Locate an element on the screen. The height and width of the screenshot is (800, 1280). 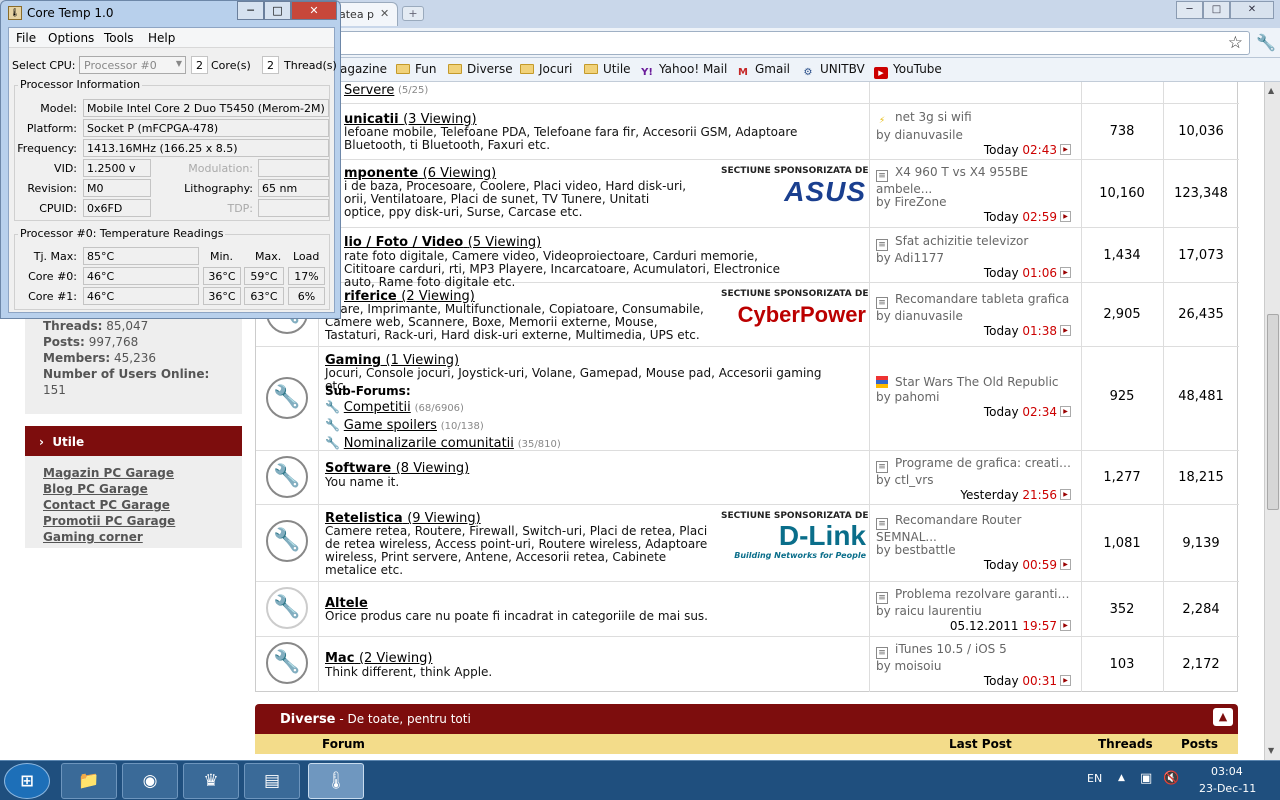
address-bar: ☆ is located at coordinates (790, 43).